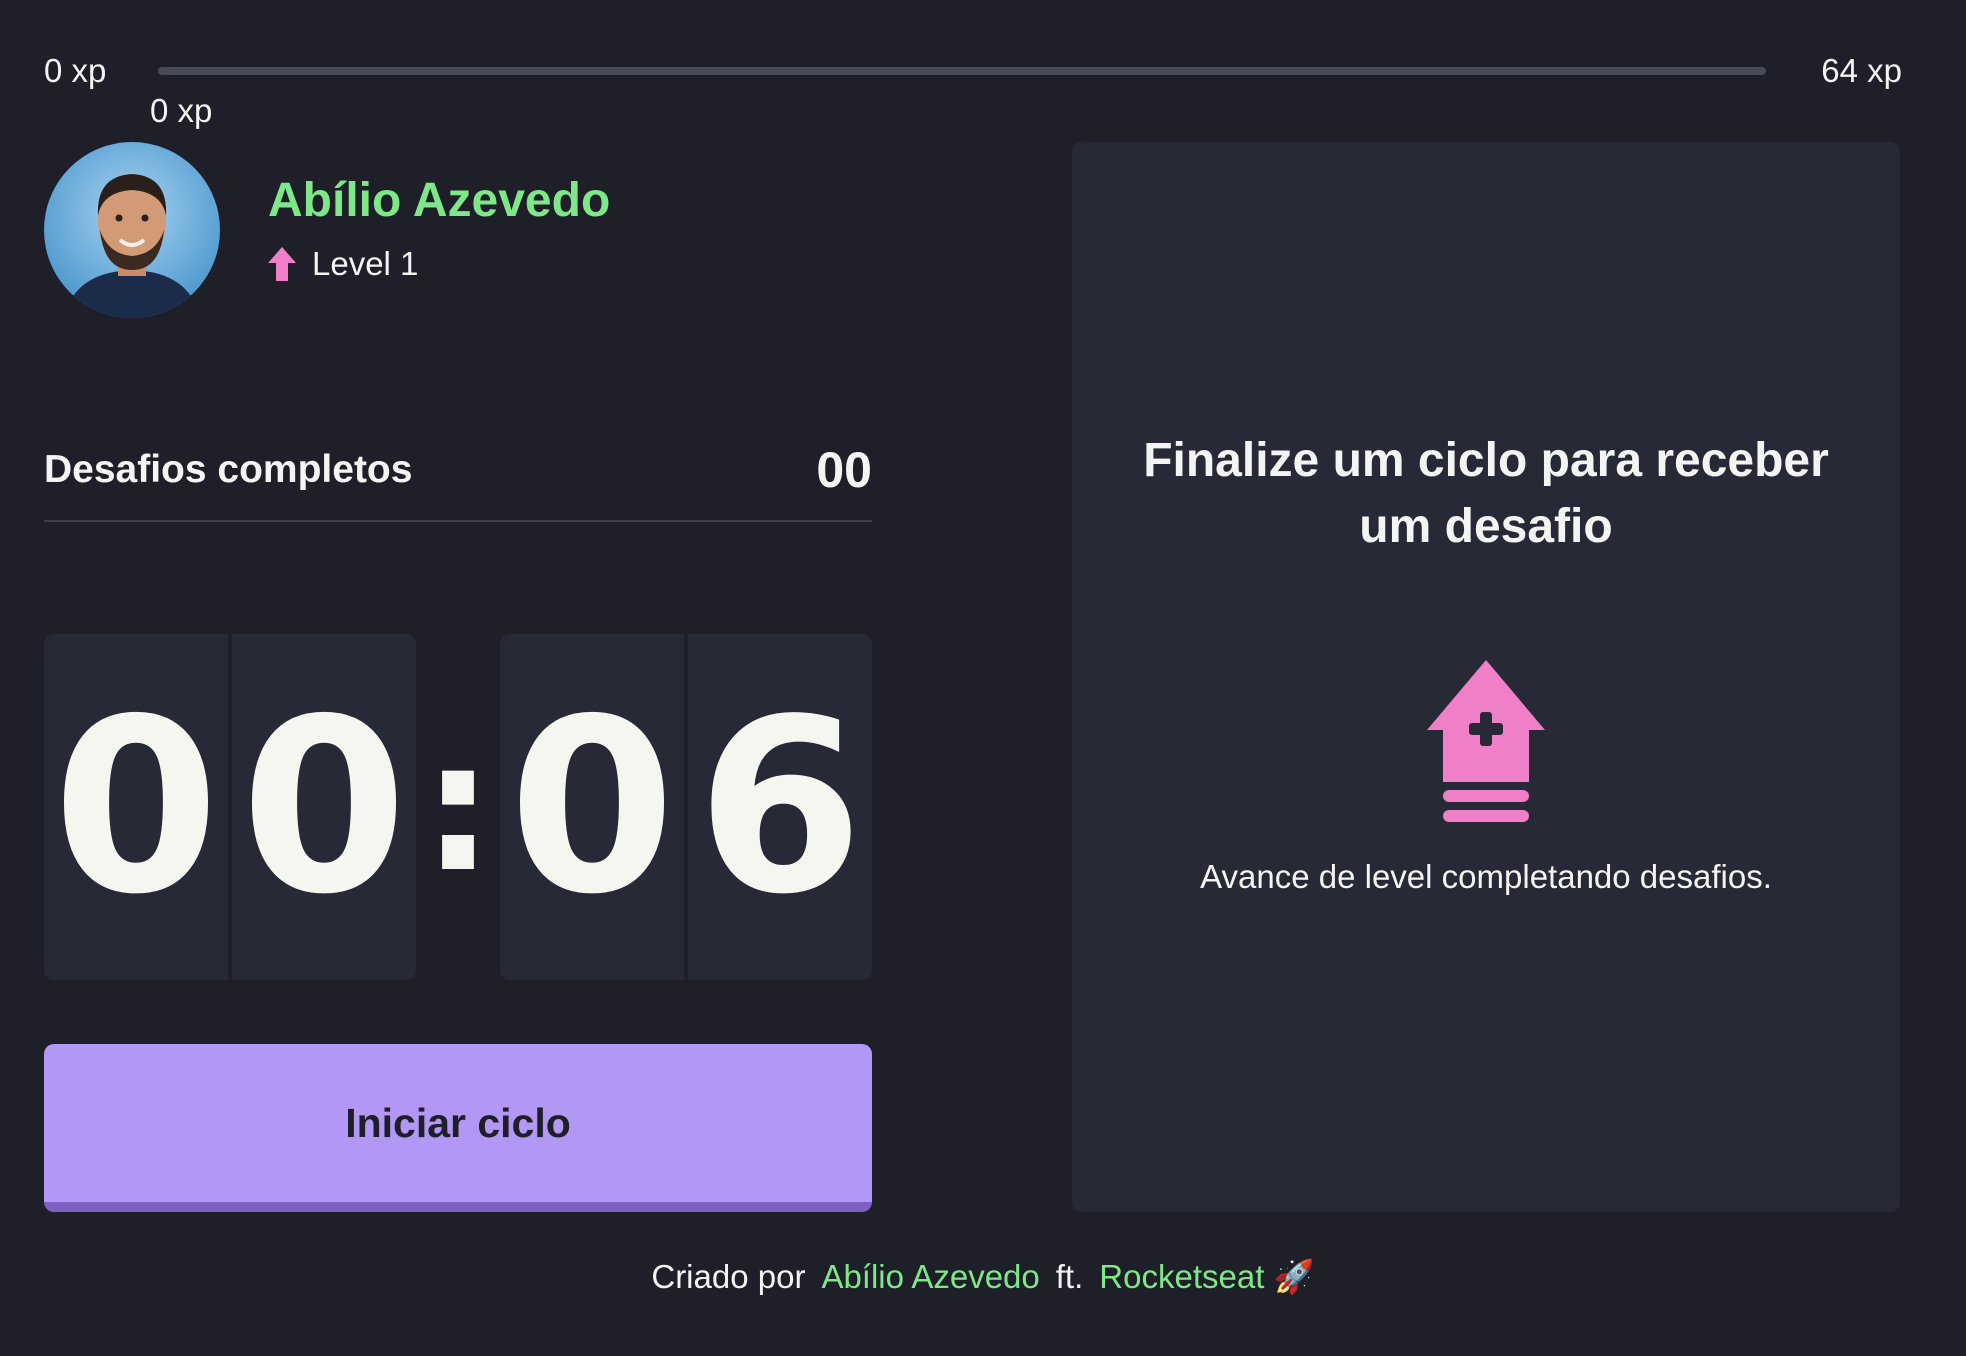 The width and height of the screenshot is (1966, 1356). Describe the element at coordinates (136, 807) in the screenshot. I see `minute-digit-left: 0` at that location.